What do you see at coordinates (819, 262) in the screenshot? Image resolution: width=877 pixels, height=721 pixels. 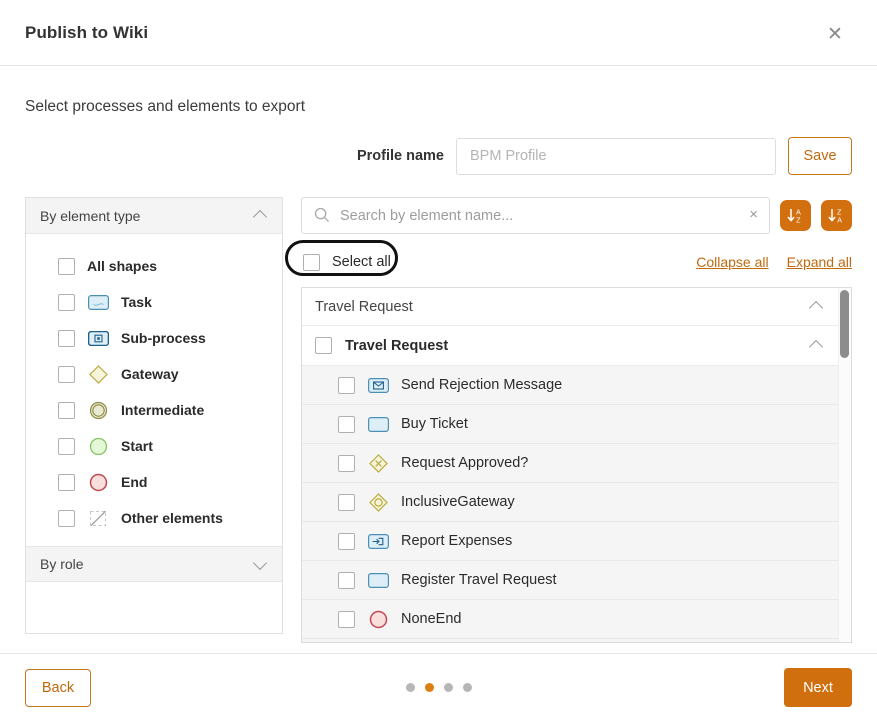 I see `expand-all-link: Expand all` at bounding box center [819, 262].